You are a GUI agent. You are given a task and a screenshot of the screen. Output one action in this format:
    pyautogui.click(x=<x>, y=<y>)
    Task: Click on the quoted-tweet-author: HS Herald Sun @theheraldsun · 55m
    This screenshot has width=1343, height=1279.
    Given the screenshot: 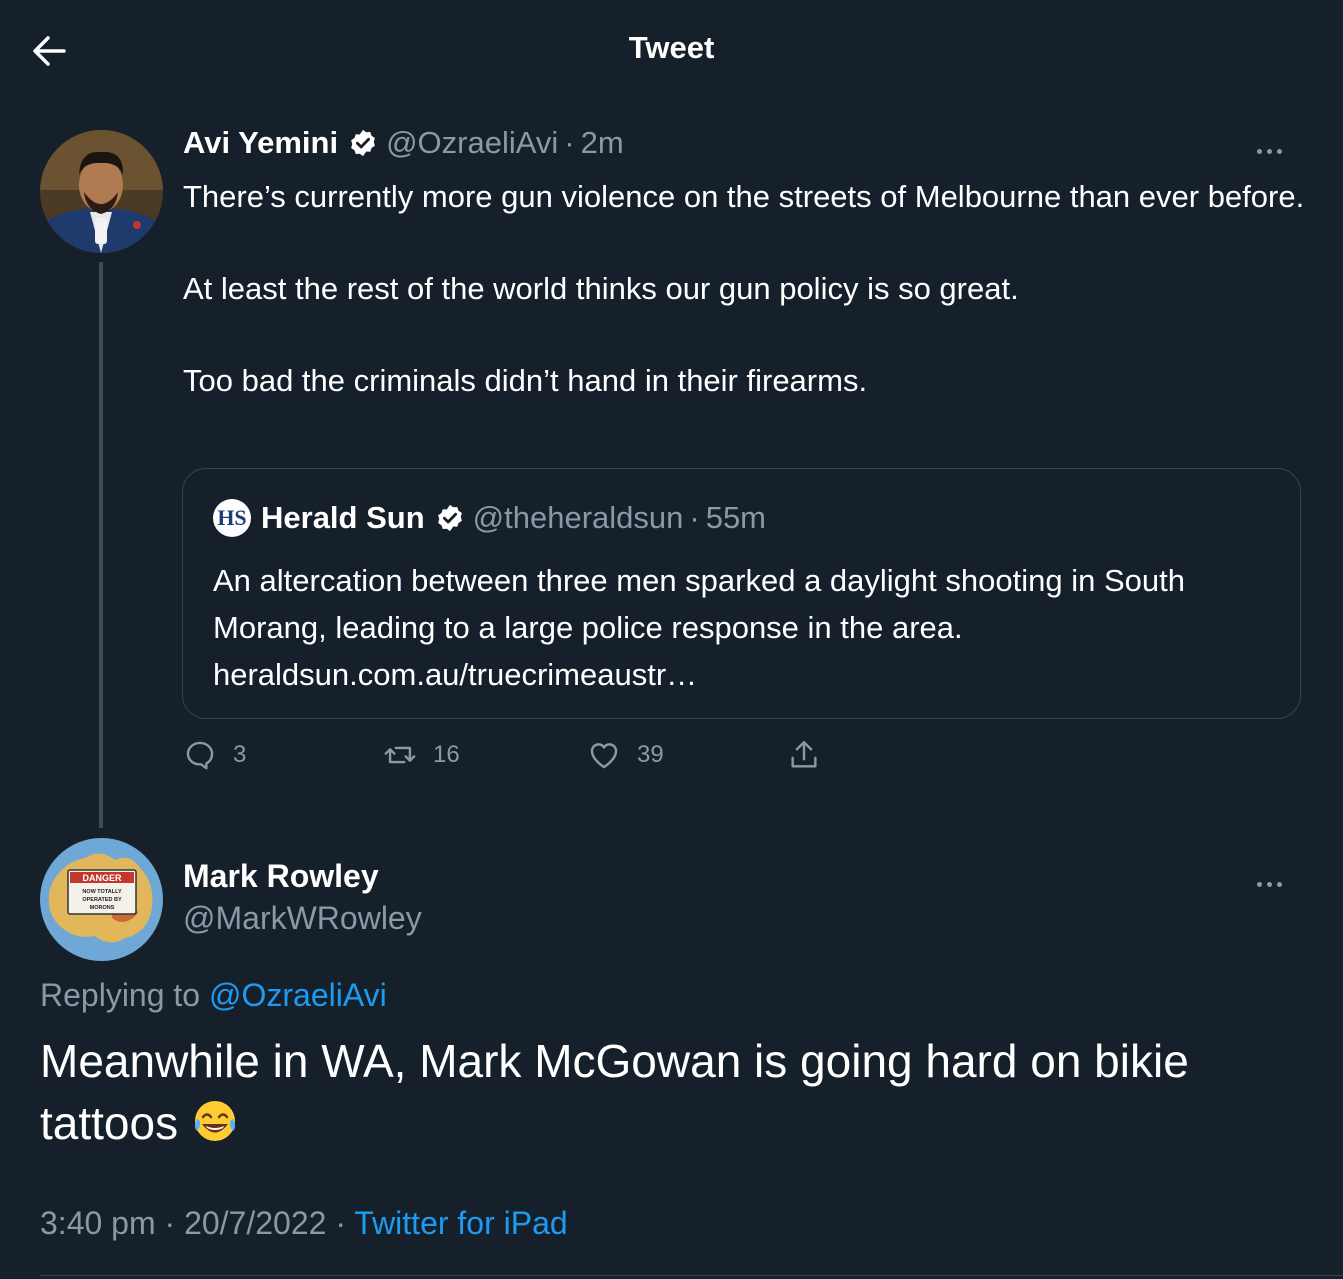 What is the action you would take?
    pyautogui.click(x=489, y=518)
    